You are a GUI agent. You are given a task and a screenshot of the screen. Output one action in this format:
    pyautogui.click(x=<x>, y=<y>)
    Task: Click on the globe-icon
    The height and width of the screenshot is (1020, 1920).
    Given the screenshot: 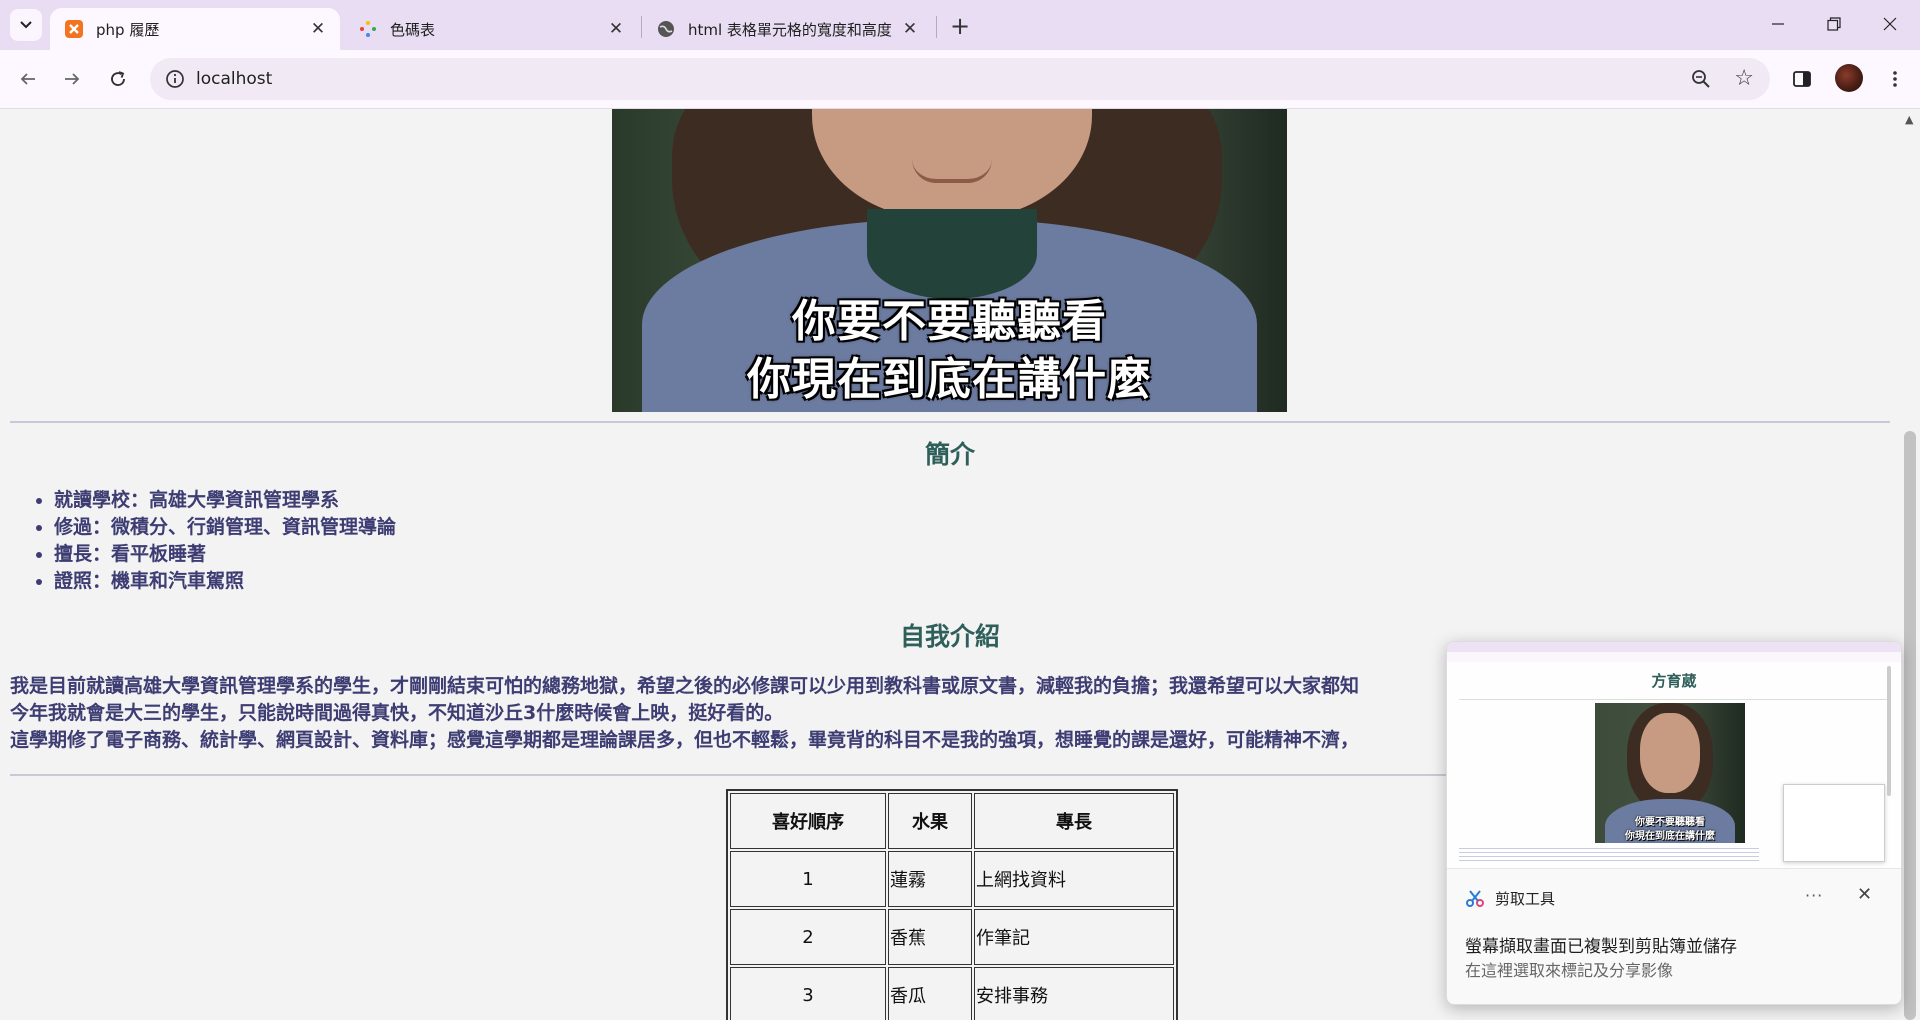 What is the action you would take?
    pyautogui.click(x=666, y=29)
    